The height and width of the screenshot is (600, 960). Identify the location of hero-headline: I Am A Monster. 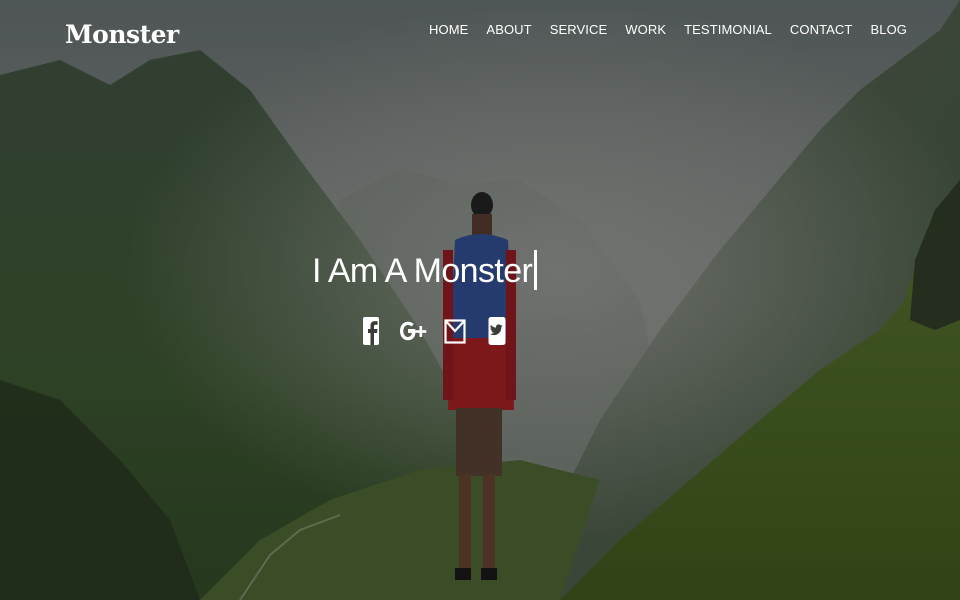
(425, 271).